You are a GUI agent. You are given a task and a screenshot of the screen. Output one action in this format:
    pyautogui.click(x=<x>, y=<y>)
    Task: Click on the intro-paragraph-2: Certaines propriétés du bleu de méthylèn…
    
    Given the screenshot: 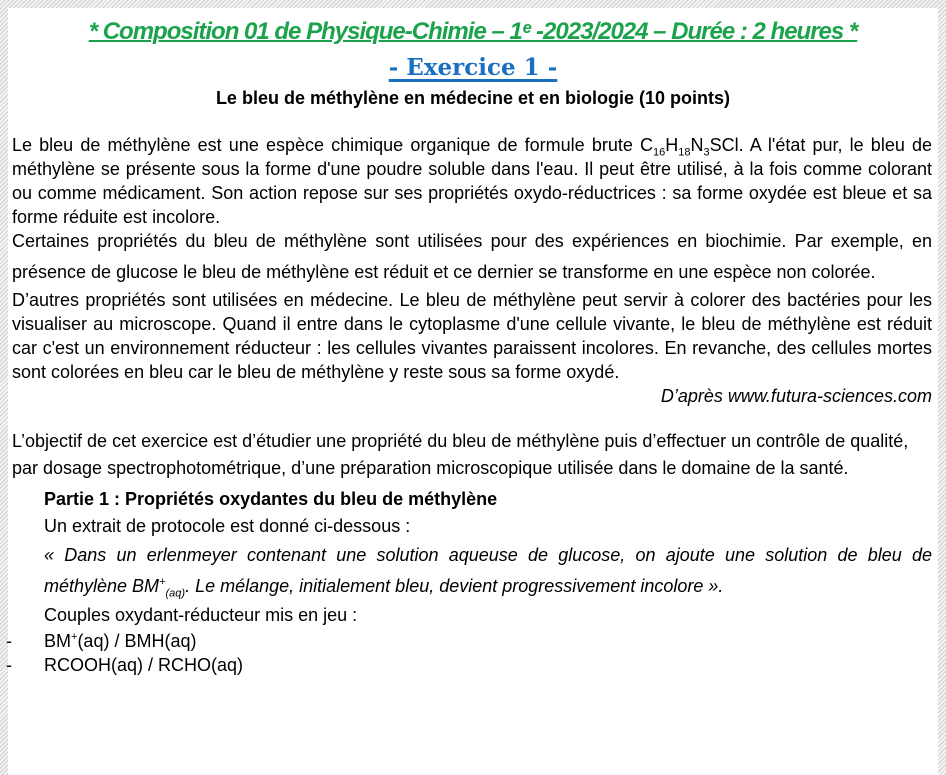 What is the action you would take?
    pyautogui.click(x=472, y=256)
    